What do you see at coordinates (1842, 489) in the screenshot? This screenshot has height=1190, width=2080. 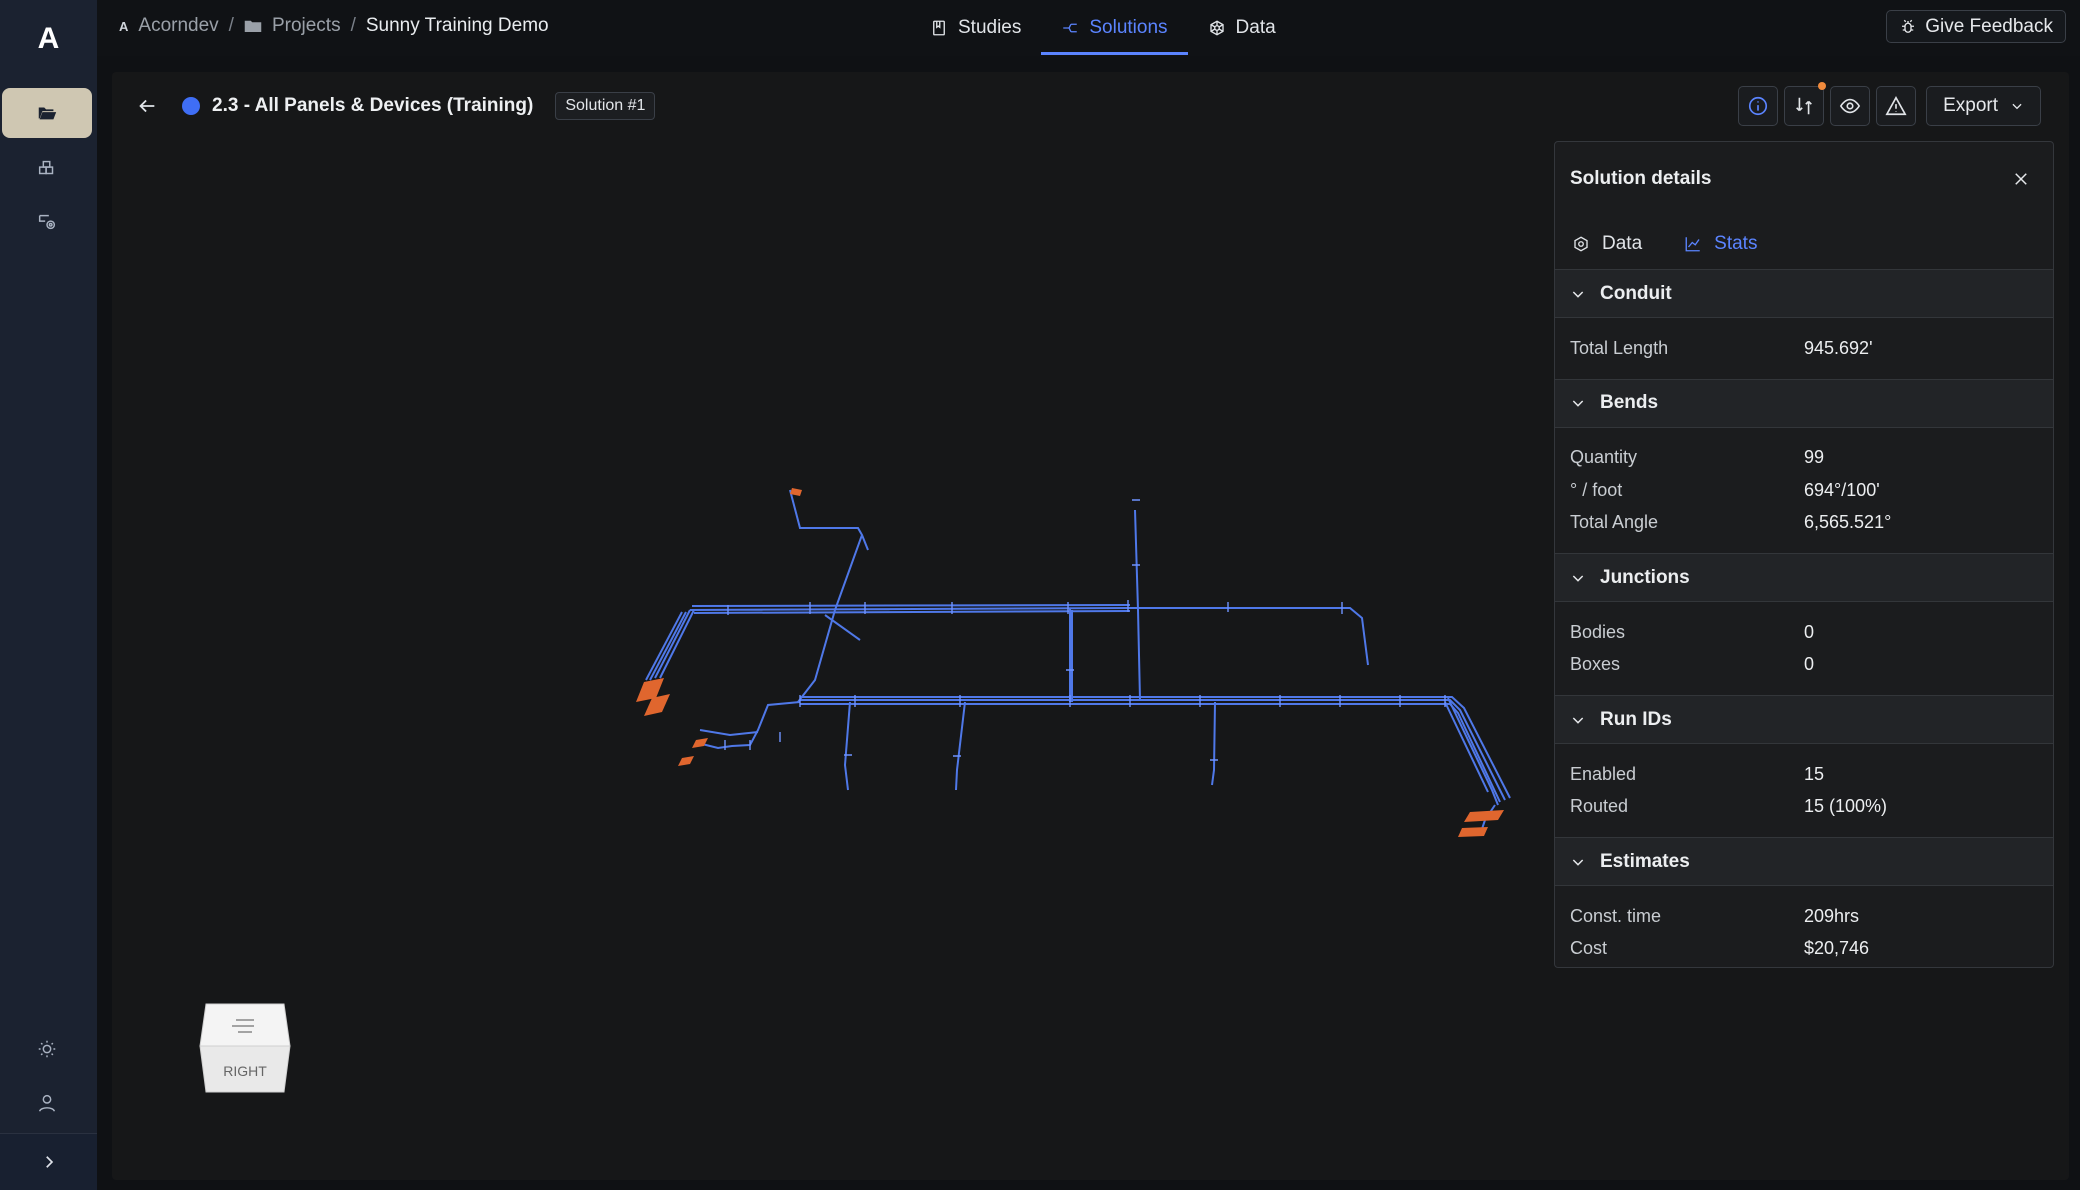 I see `stat-value: 694°/100'` at bounding box center [1842, 489].